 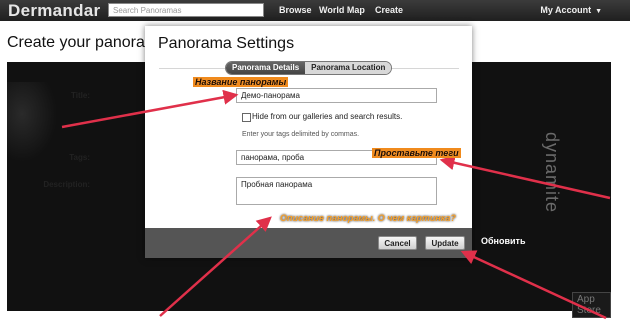 What do you see at coordinates (186, 10) in the screenshot?
I see `search-input: Search Panoramas` at bounding box center [186, 10].